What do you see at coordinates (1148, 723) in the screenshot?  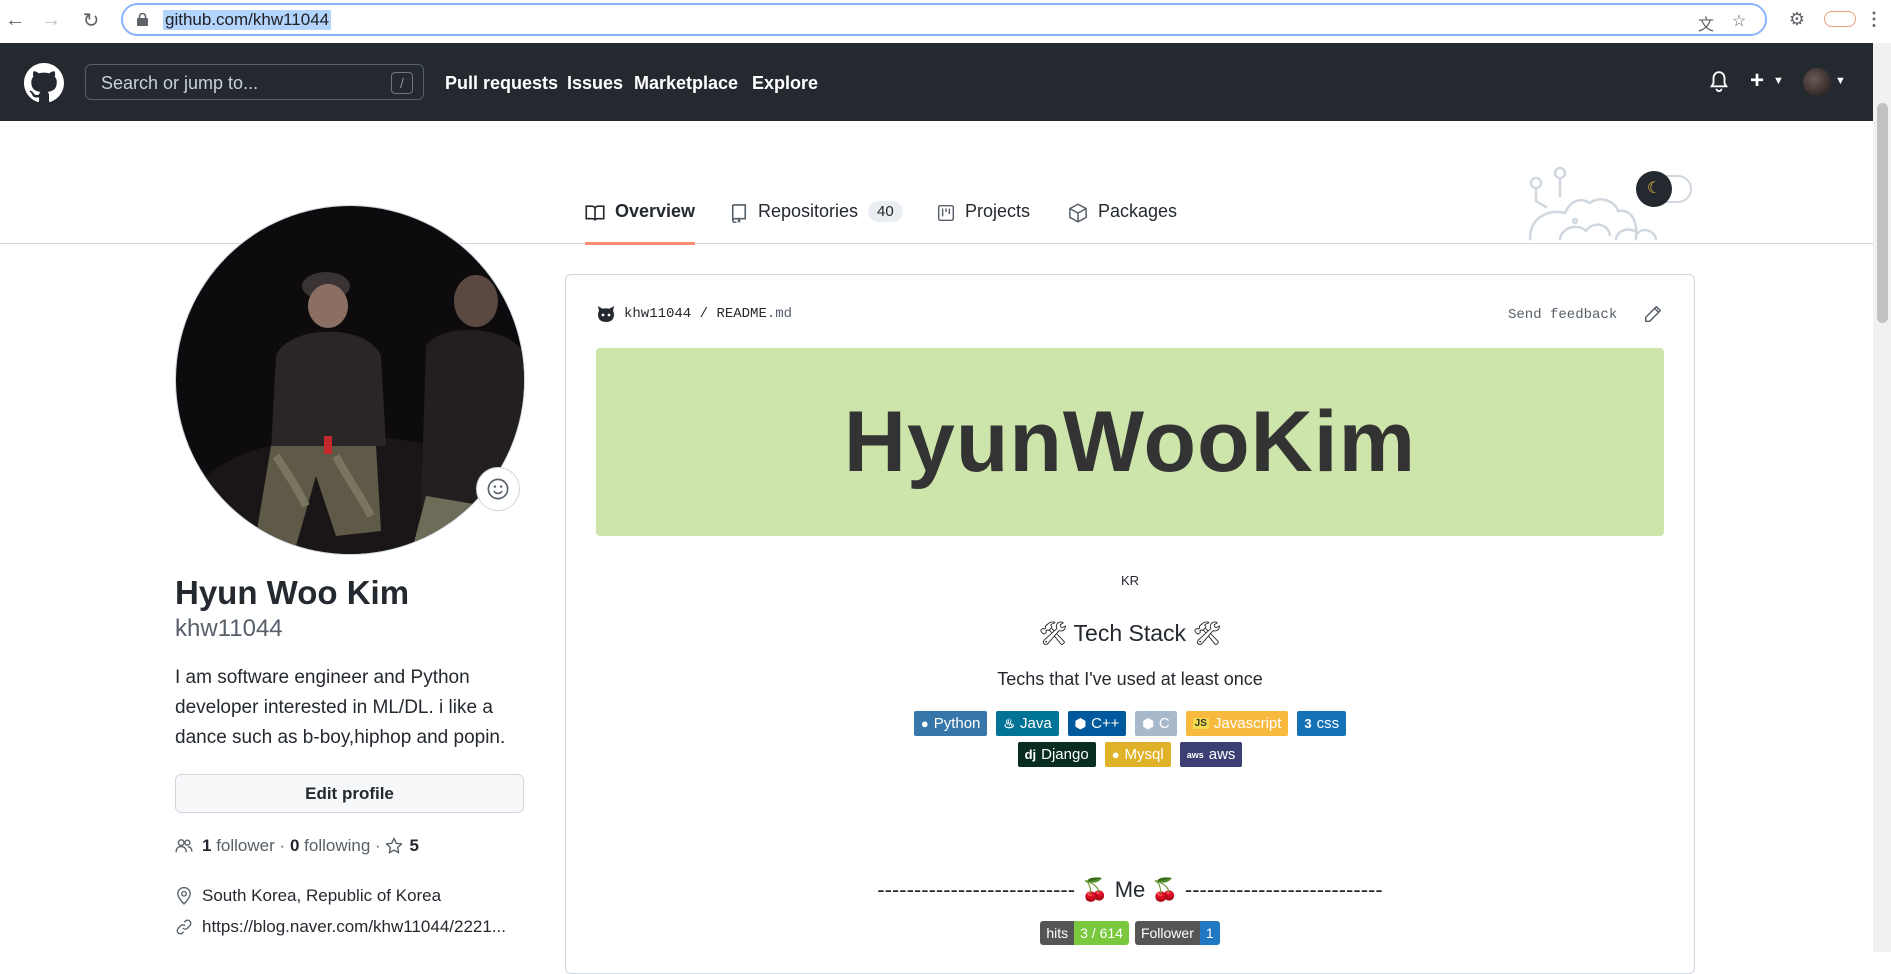 I see `c-icon: ⬢` at bounding box center [1148, 723].